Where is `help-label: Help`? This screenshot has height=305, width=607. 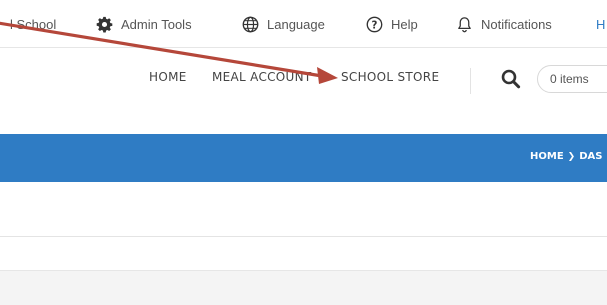
help-label: Help is located at coordinates (404, 24).